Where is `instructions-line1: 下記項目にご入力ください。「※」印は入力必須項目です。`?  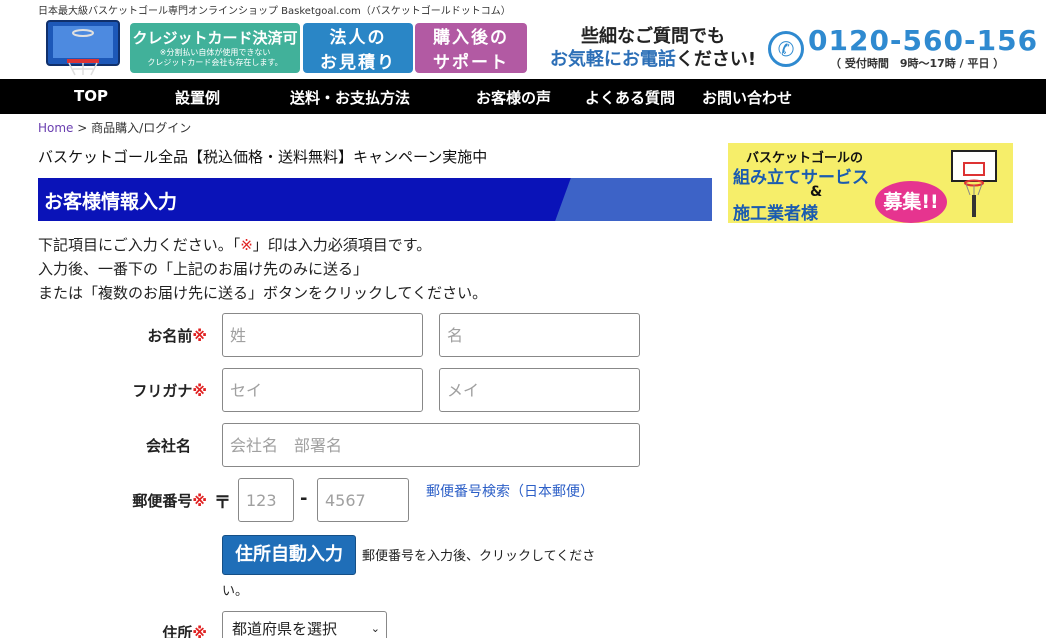 instructions-line1: 下記項目にご入力ください。「※」印は入力必須項目です。 is located at coordinates (262, 245).